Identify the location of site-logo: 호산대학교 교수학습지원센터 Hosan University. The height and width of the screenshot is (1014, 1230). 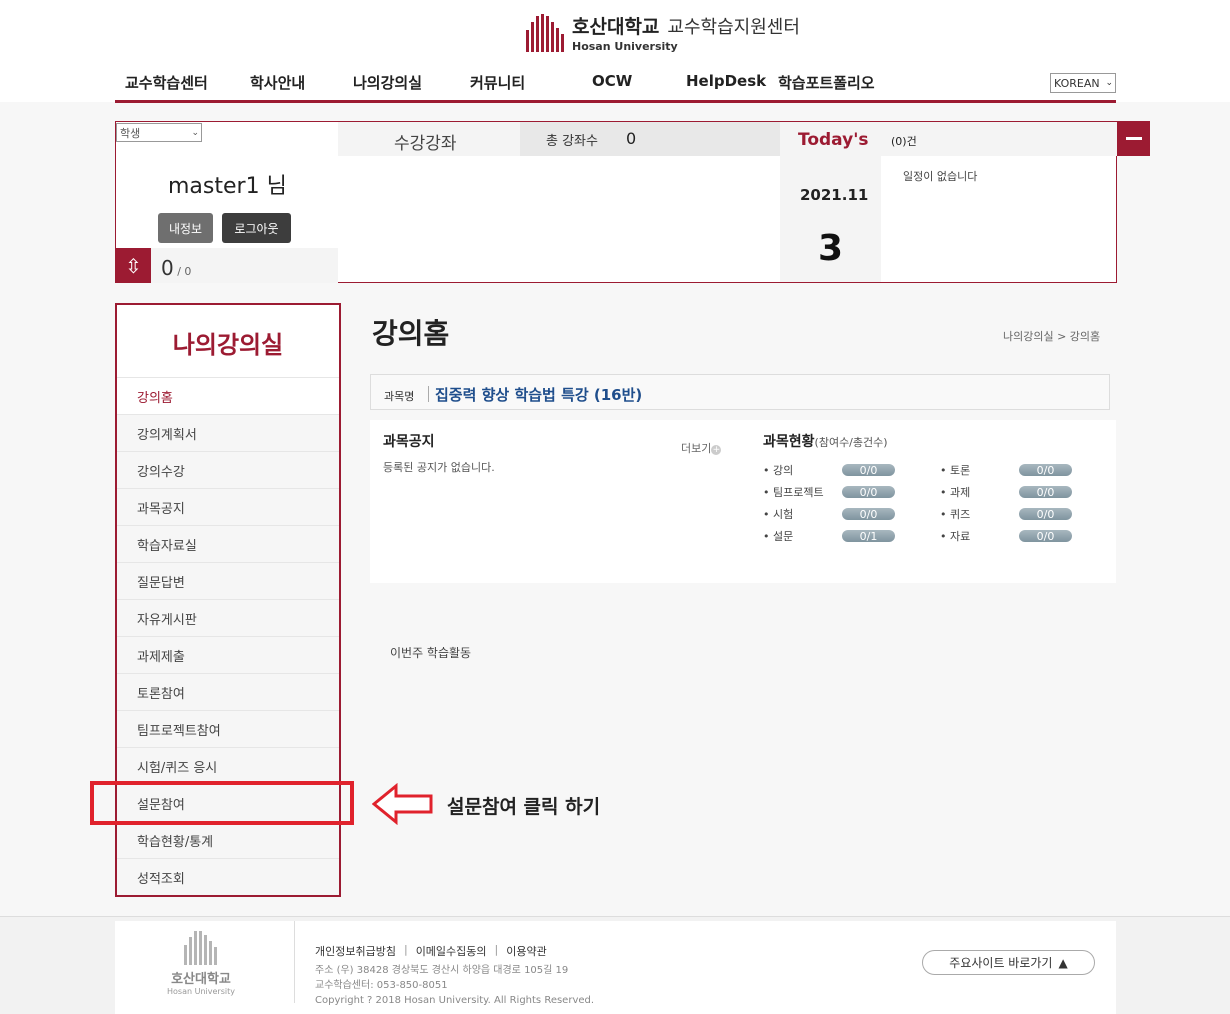
(663, 32).